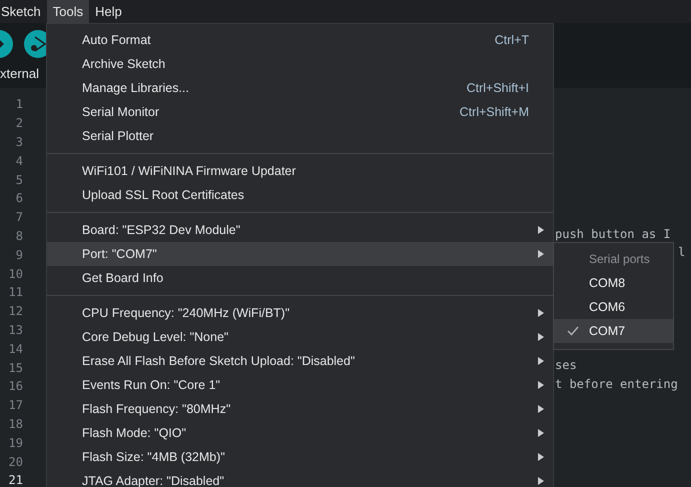 Image resolution: width=691 pixels, height=487 pixels. I want to click on line-number: 21, so click(15, 480).